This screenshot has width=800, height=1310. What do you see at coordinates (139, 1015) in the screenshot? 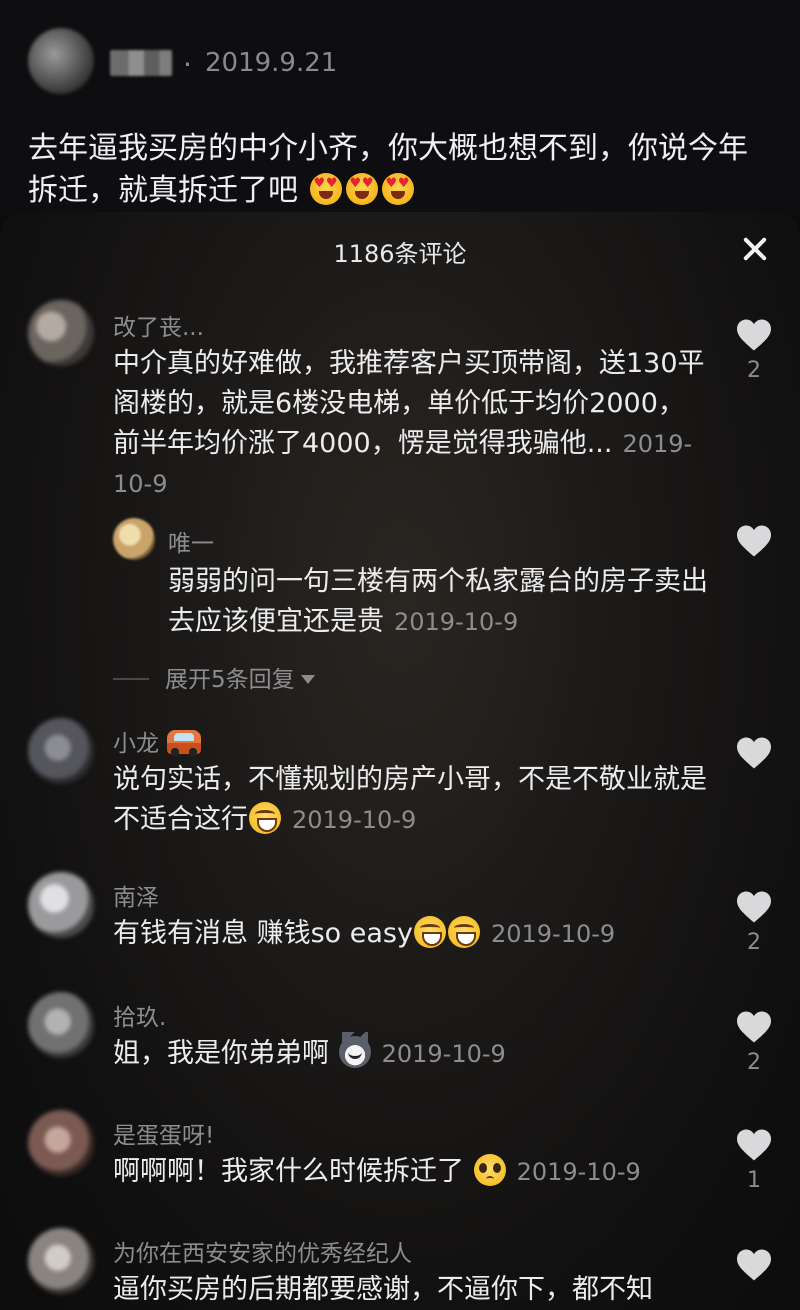
I see `comment-author: 拾玖.` at bounding box center [139, 1015].